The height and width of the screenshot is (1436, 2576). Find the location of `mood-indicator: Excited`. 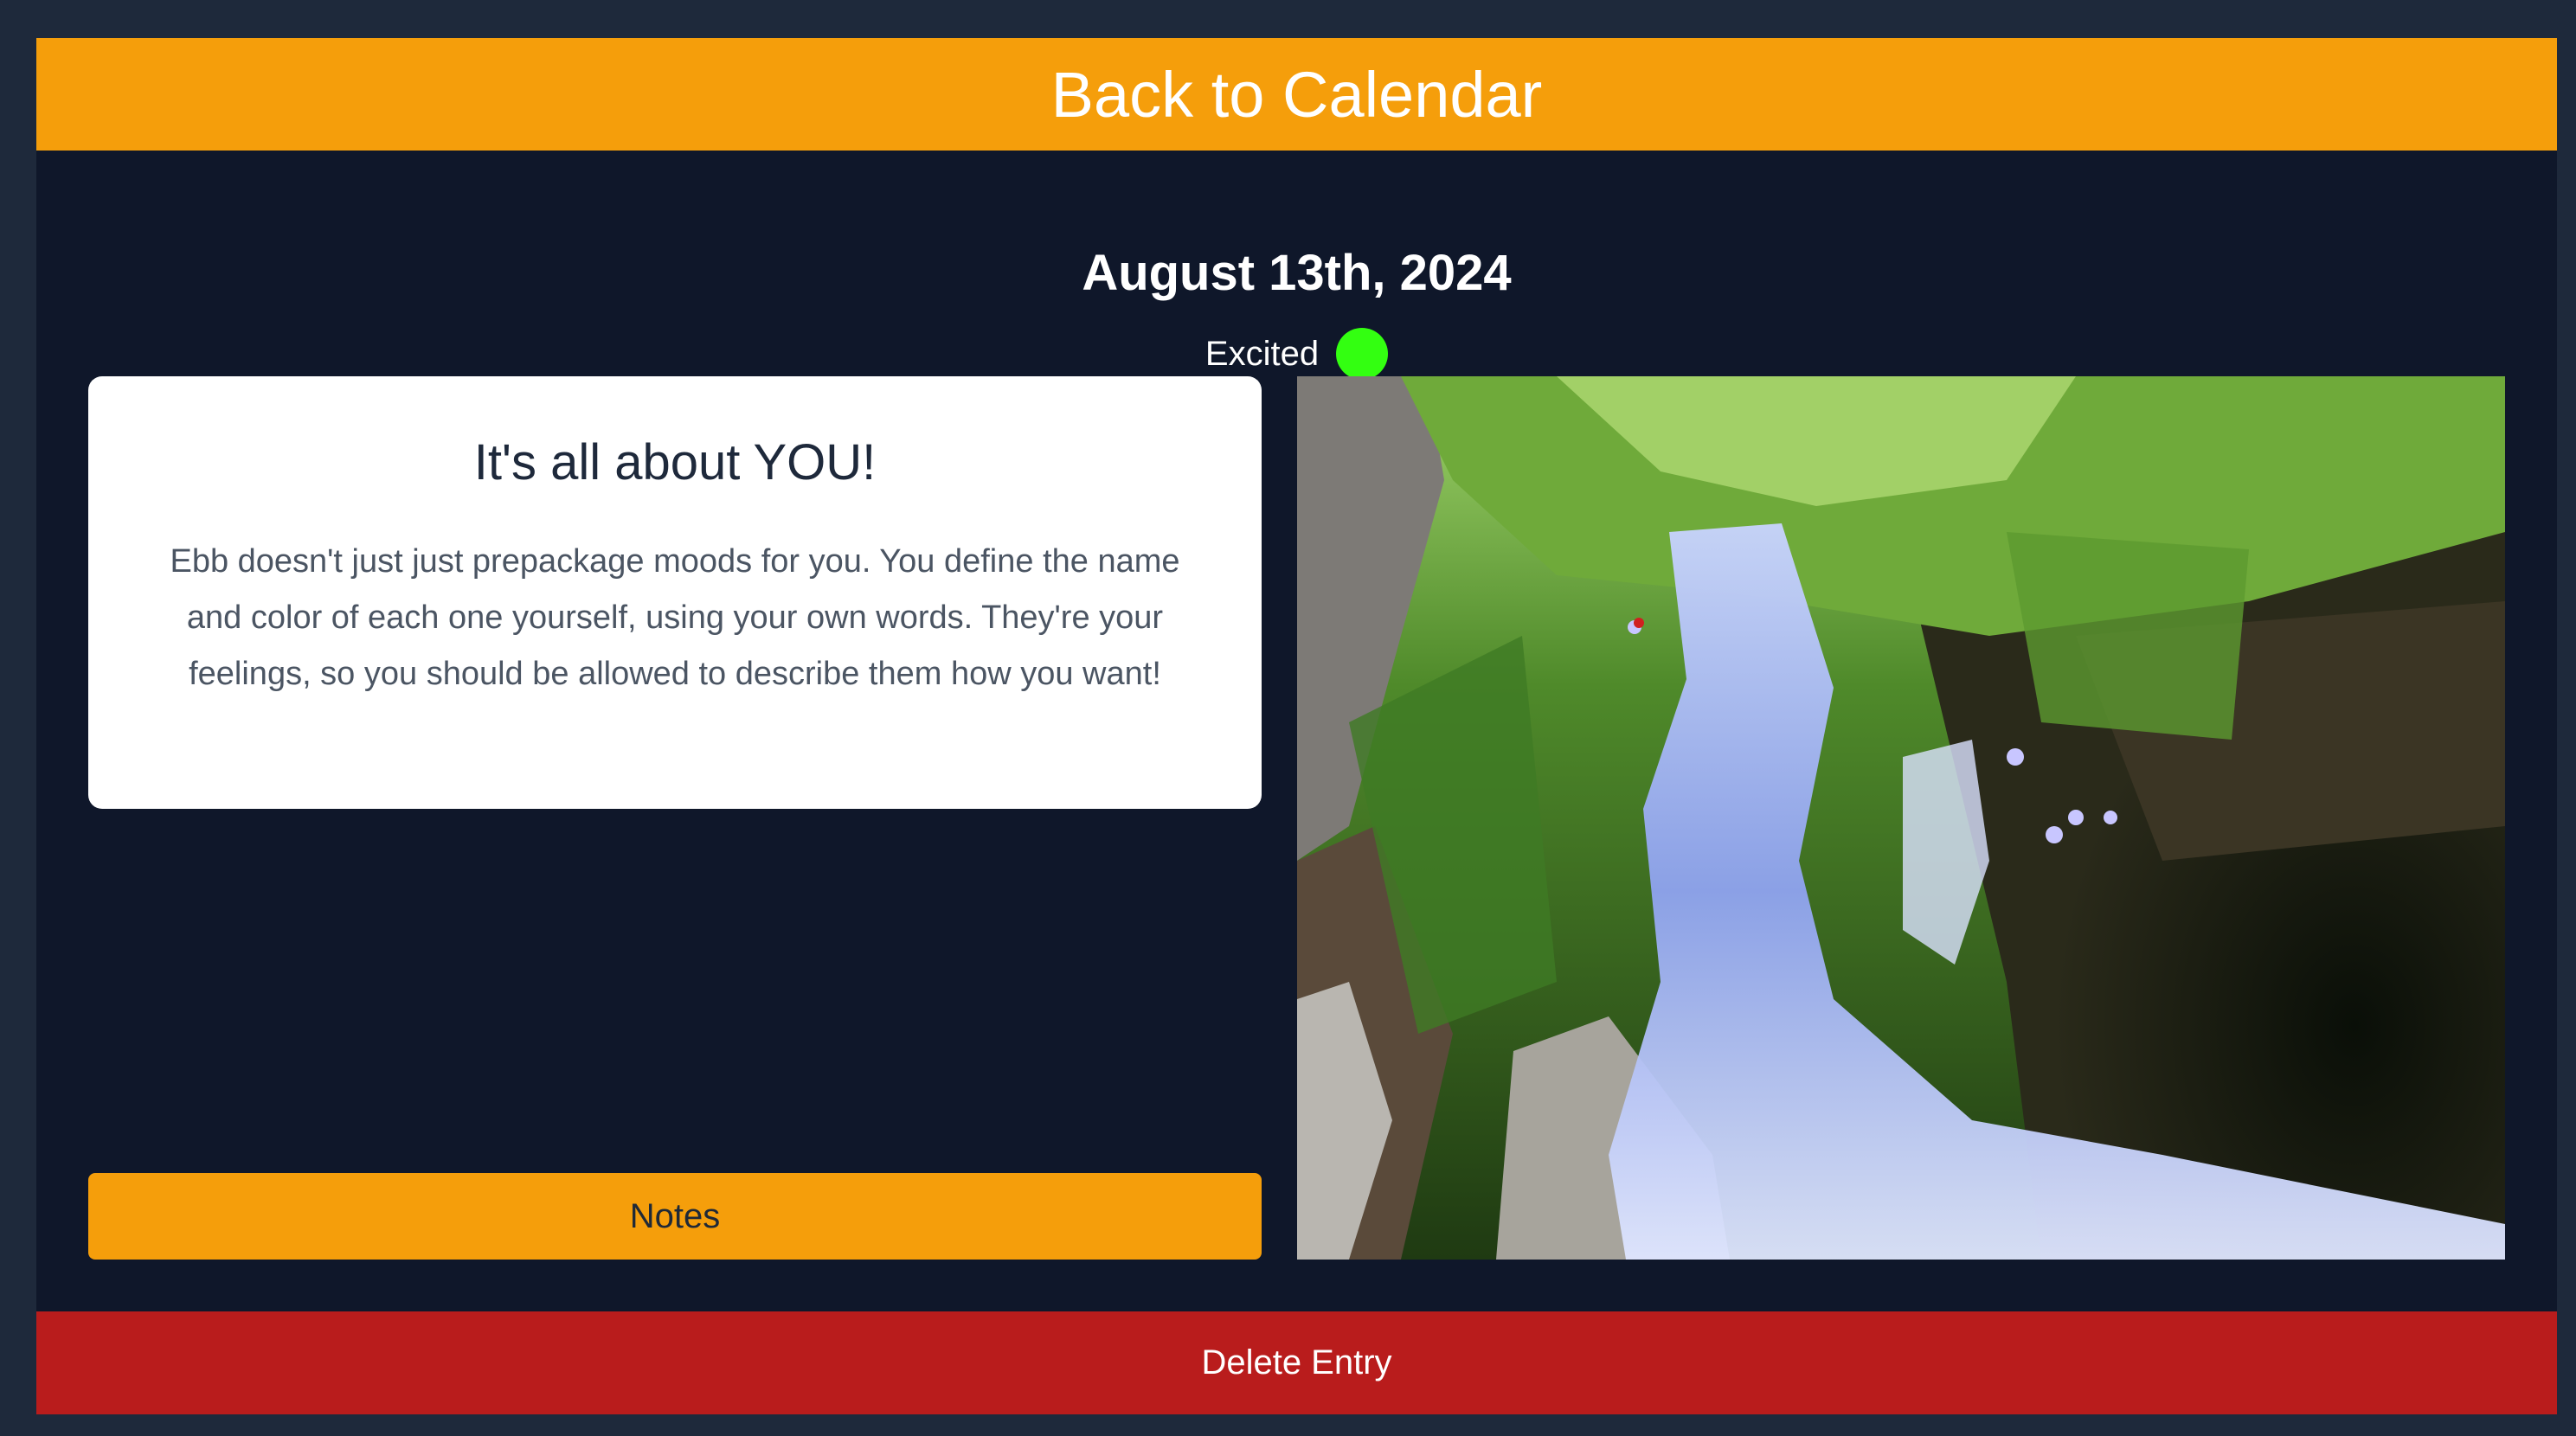

mood-indicator: Excited is located at coordinates (1297, 354).